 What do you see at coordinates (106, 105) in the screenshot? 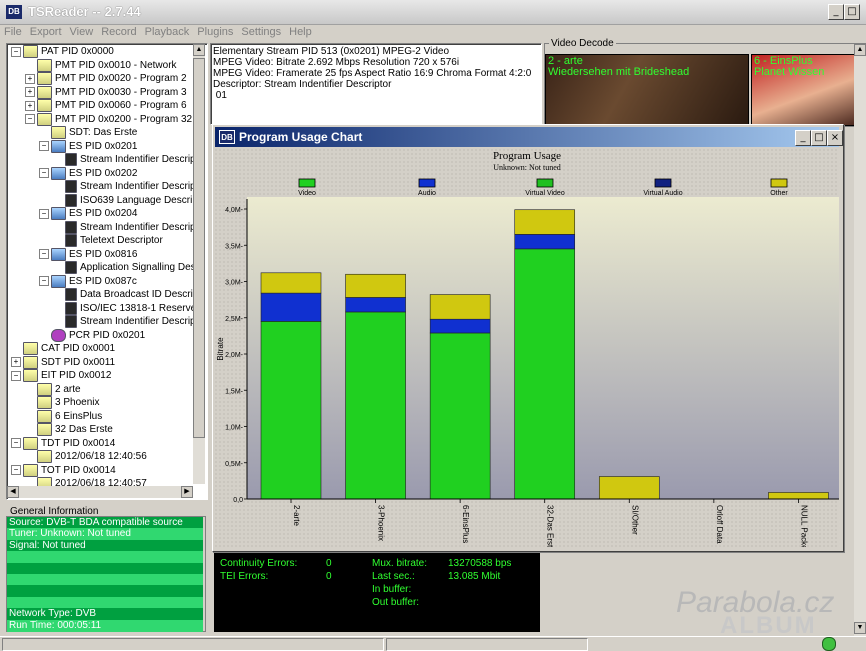
I see `tree-item: + PMT PID 0x0060 - Program 6` at bounding box center [106, 105].